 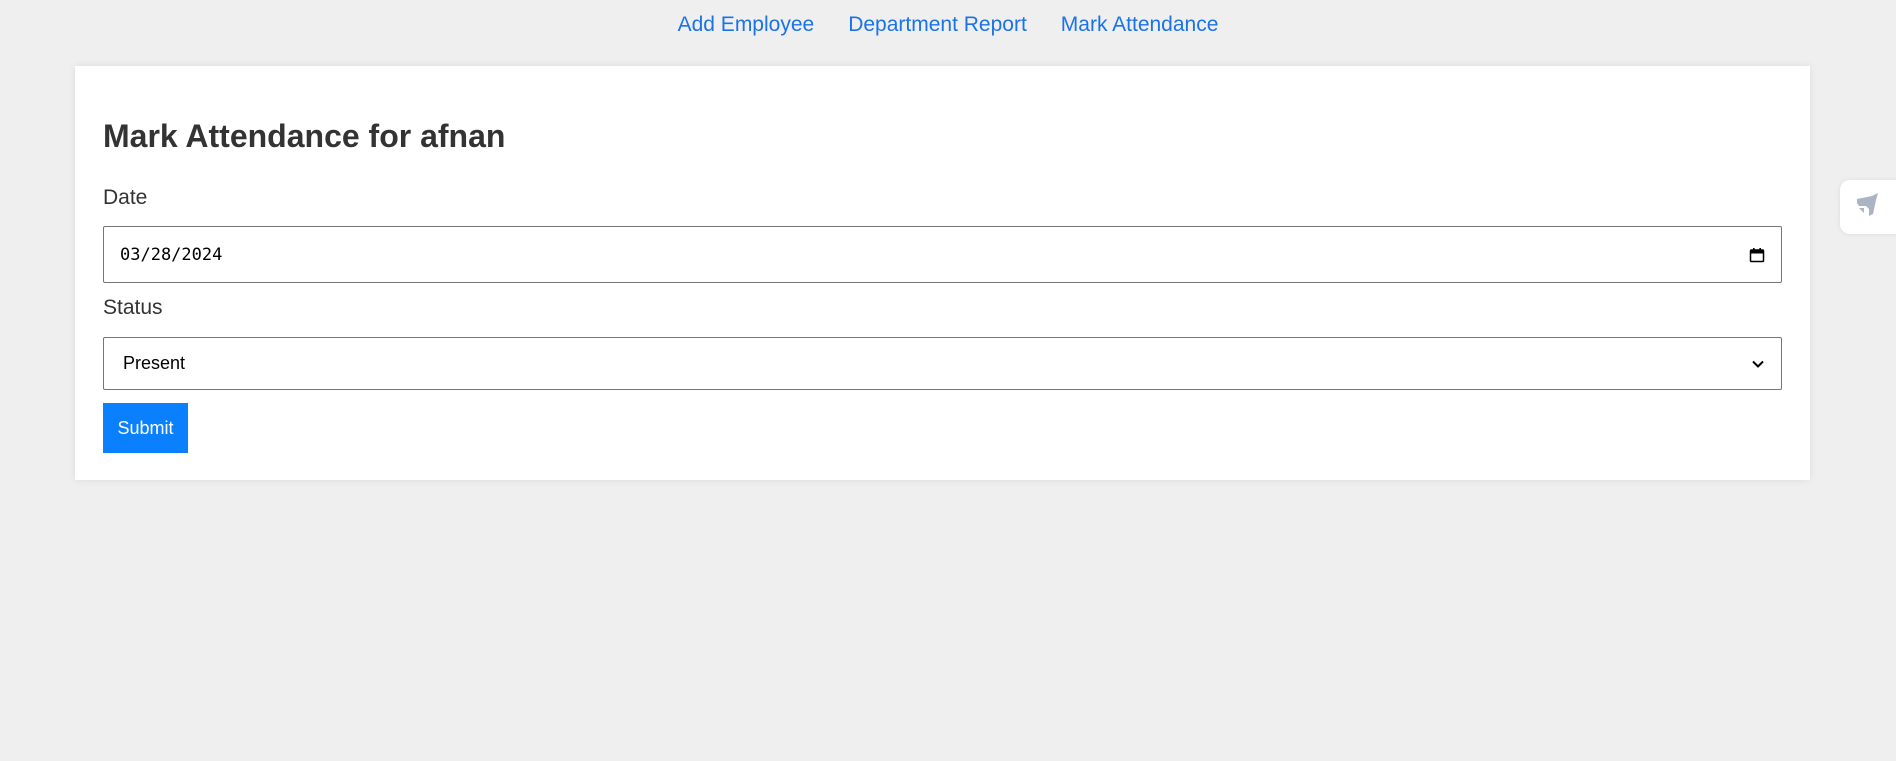 I want to click on chevron-down-icon, so click(x=1758, y=364).